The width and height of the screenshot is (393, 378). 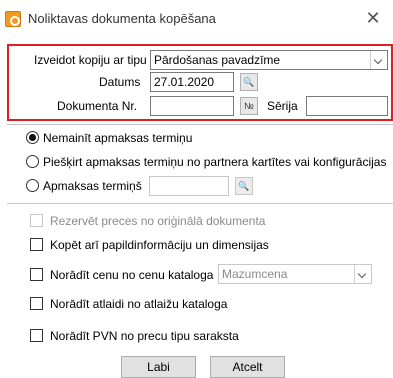 What do you see at coordinates (158, 367) in the screenshot?
I see `ok-button: Labi` at bounding box center [158, 367].